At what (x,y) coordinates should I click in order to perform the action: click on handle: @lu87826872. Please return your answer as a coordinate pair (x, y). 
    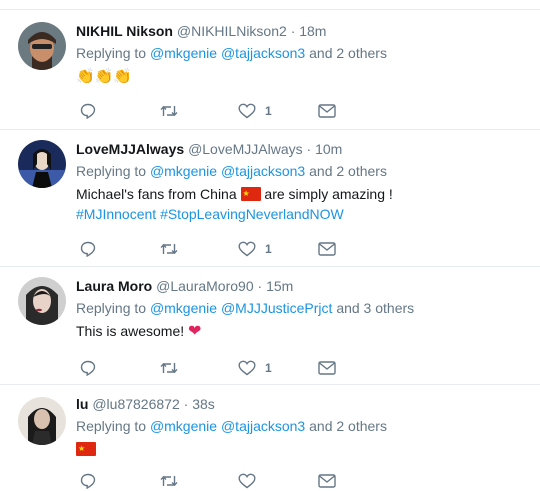
    Looking at the image, I should click on (135, 404).